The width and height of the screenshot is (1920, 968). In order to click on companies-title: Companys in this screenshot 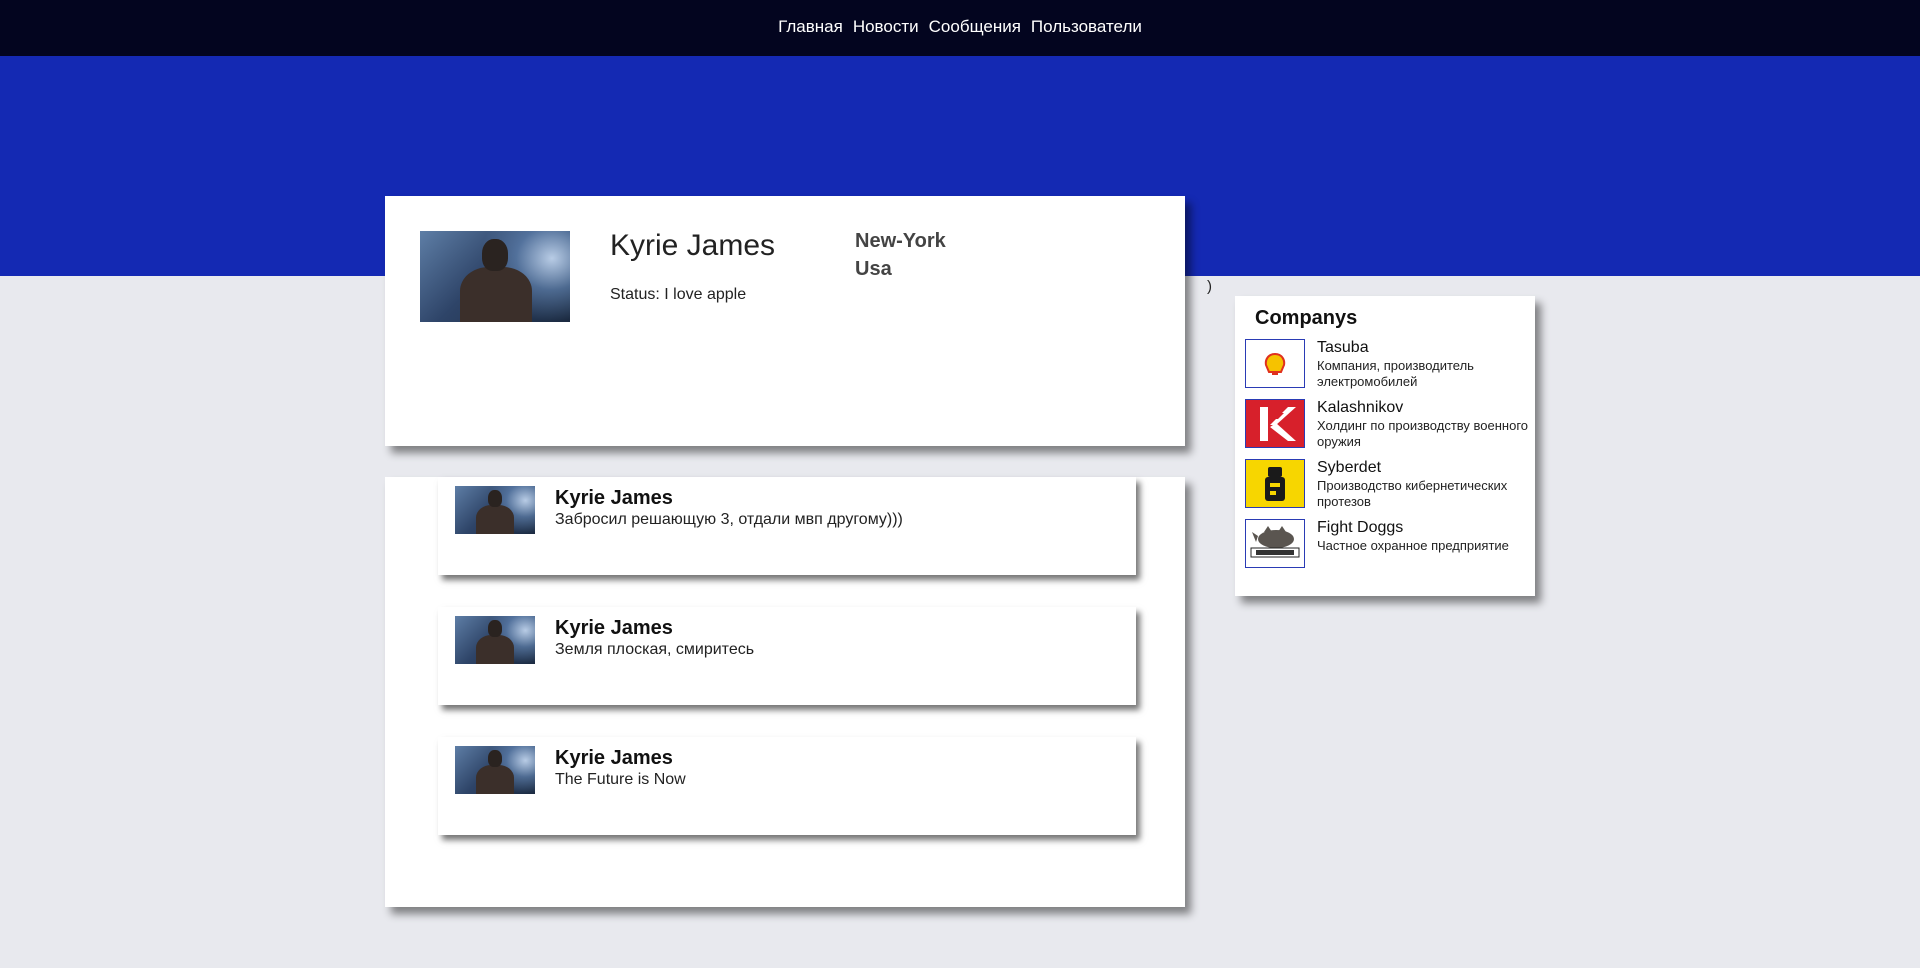, I will do `click(1306, 318)`.